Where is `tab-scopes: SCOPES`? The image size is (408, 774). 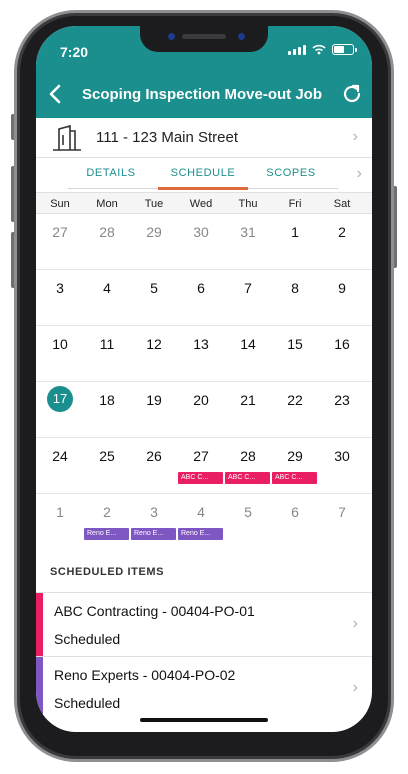 tab-scopes: SCOPES is located at coordinates (291, 173).